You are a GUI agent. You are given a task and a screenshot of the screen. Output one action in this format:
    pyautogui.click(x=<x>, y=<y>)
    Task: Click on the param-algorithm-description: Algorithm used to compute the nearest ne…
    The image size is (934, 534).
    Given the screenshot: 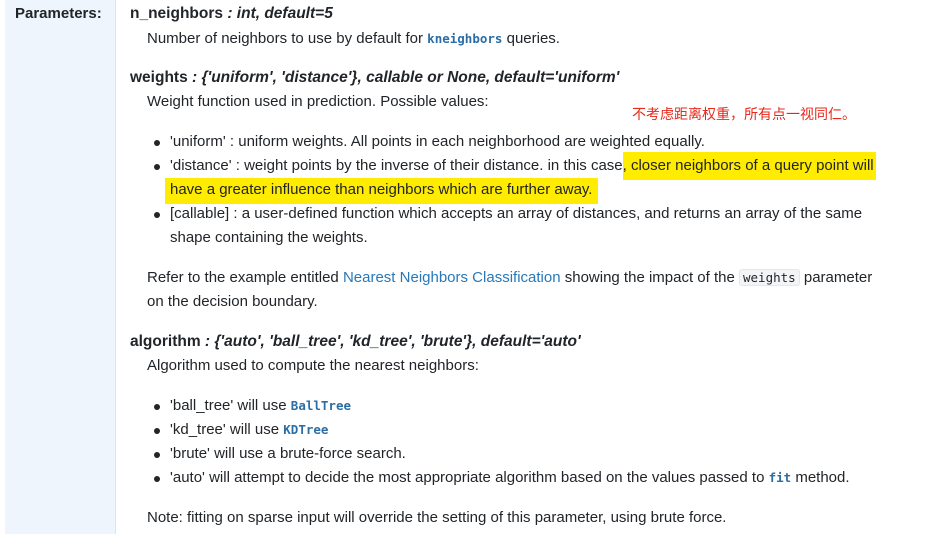 What is the action you would take?
    pyautogui.click(x=313, y=365)
    